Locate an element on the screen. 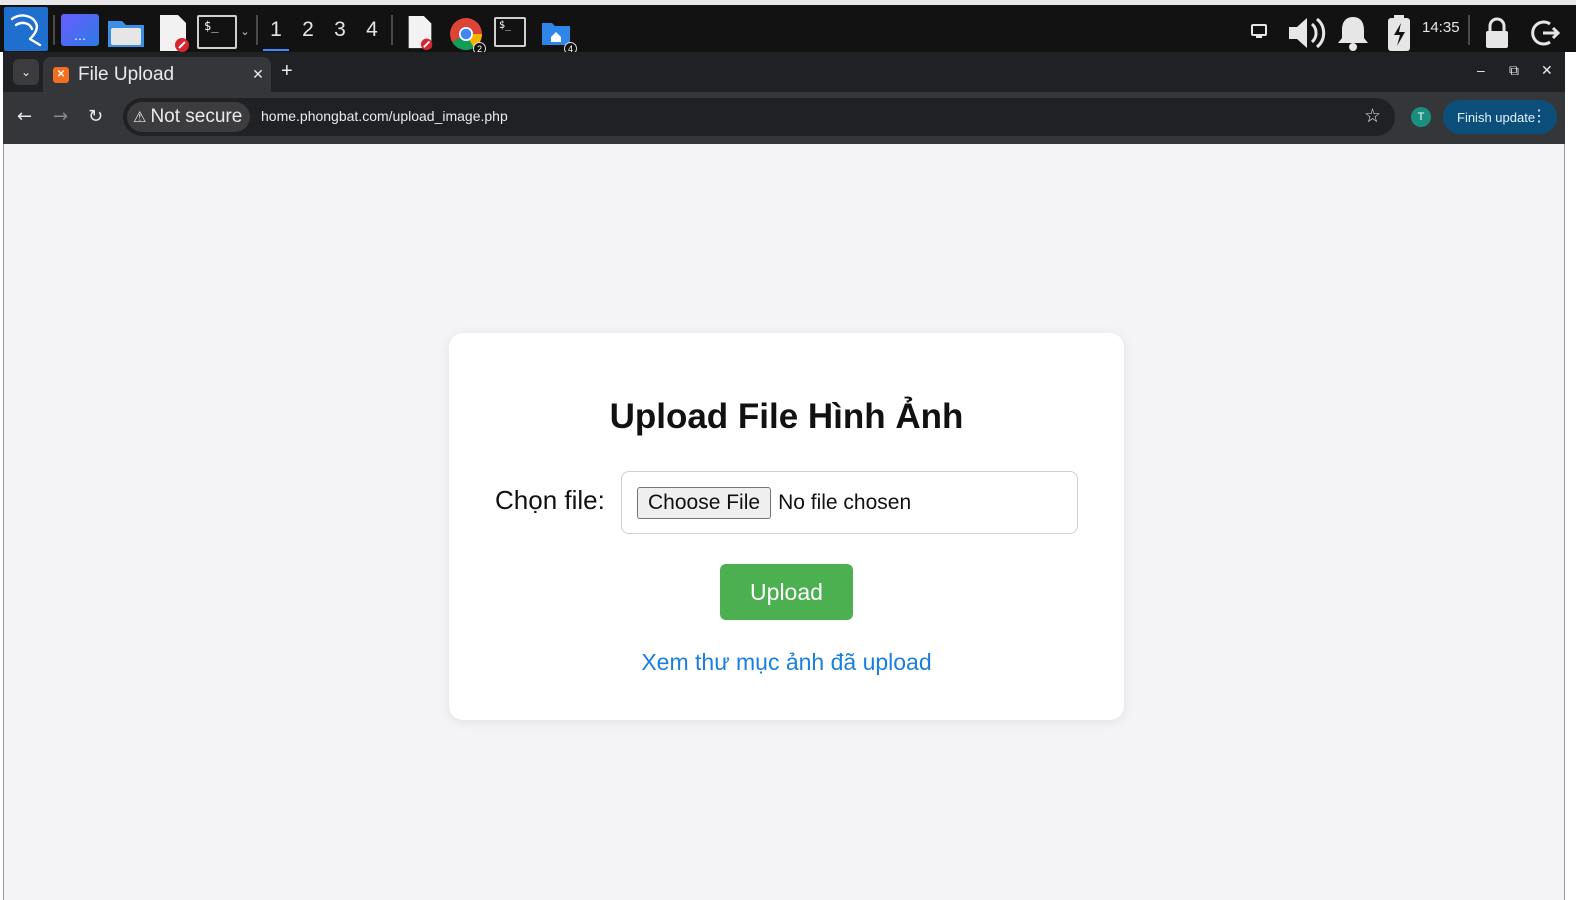  finish-update-label: Finish update is located at coordinates (1496, 117).